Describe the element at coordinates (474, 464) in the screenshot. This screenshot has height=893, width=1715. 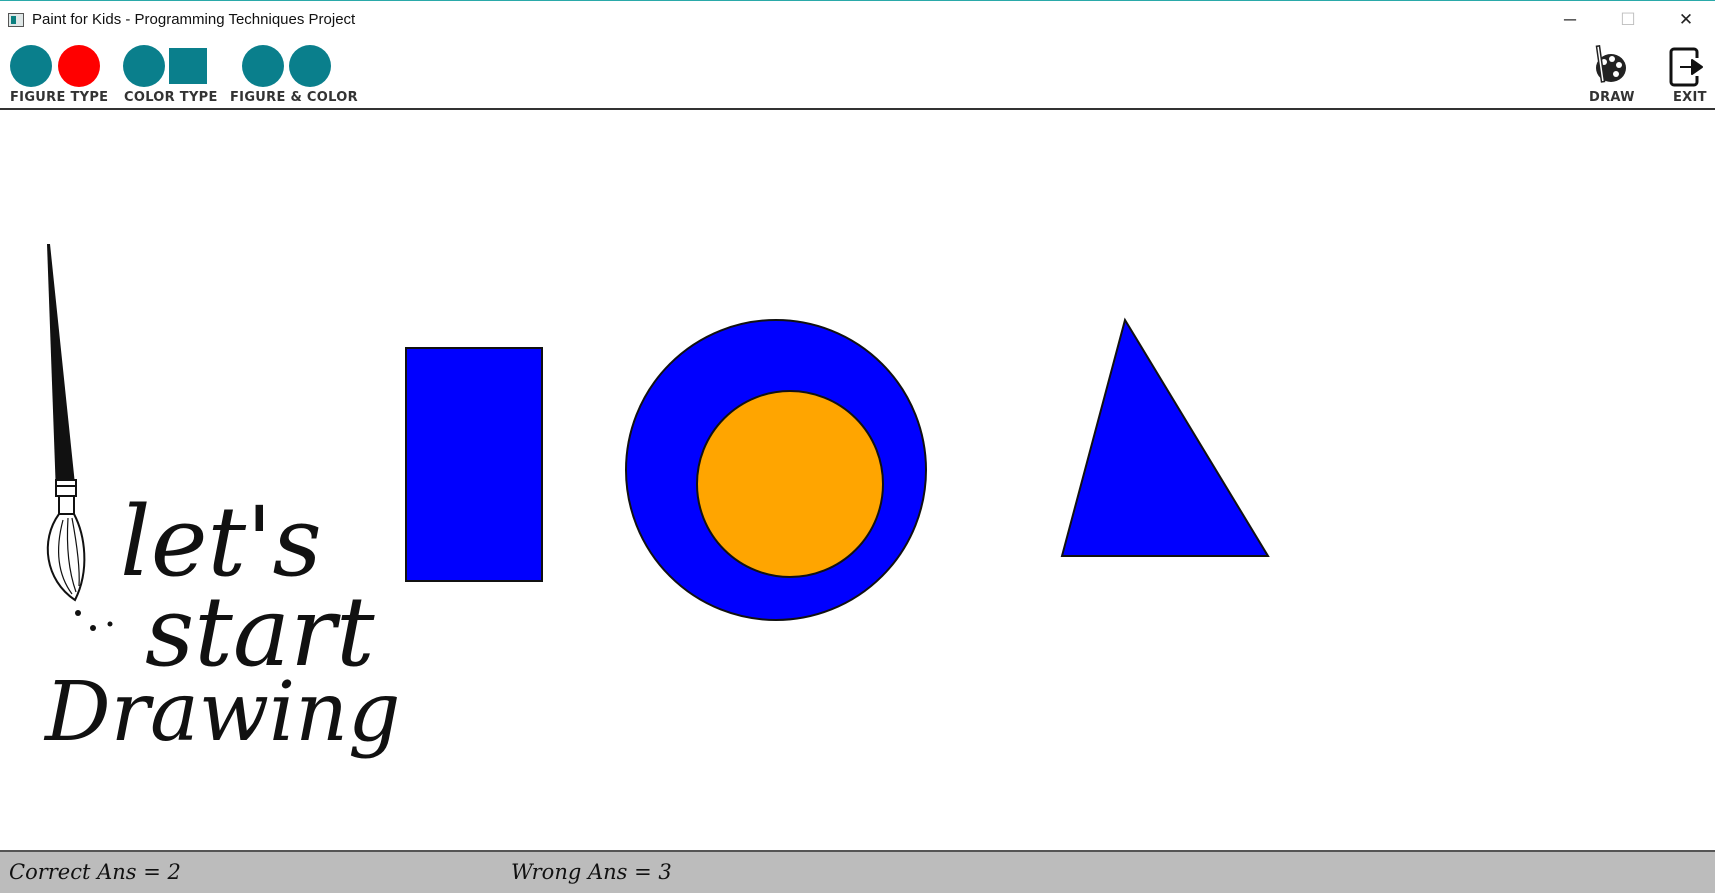
I see `blue-rectangle` at that location.